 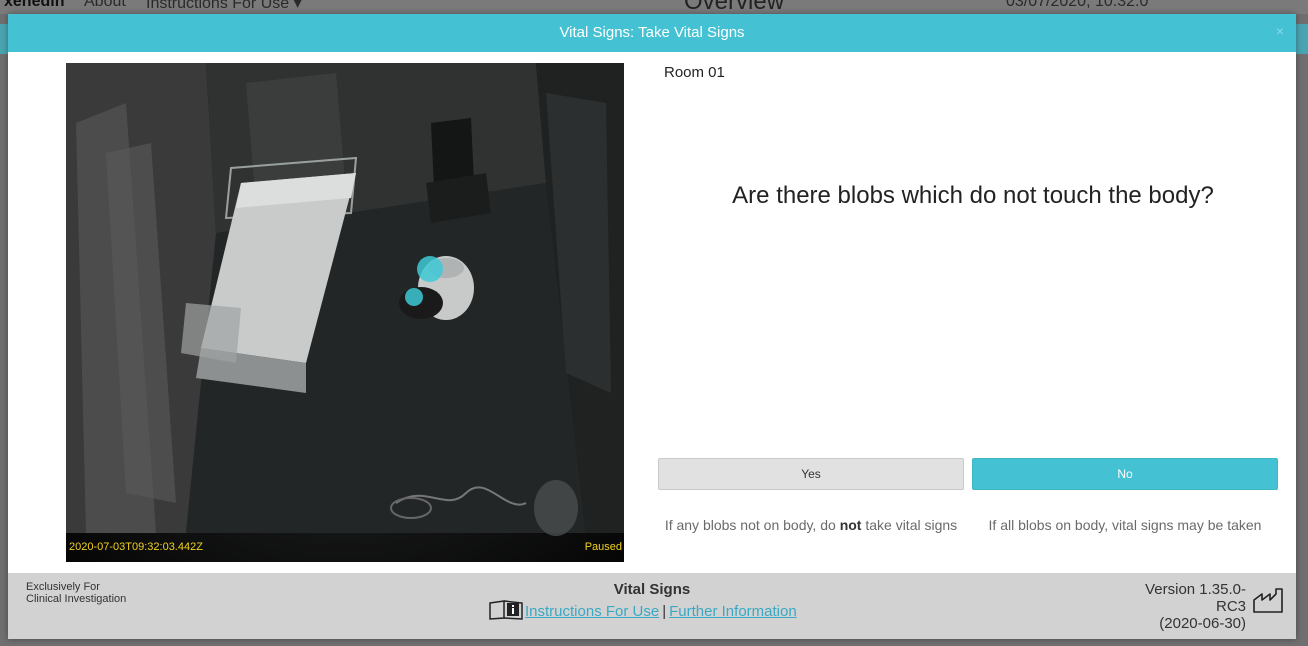 I want to click on modal-title: Vital Signs: Take Vital Signs, so click(x=652, y=32).